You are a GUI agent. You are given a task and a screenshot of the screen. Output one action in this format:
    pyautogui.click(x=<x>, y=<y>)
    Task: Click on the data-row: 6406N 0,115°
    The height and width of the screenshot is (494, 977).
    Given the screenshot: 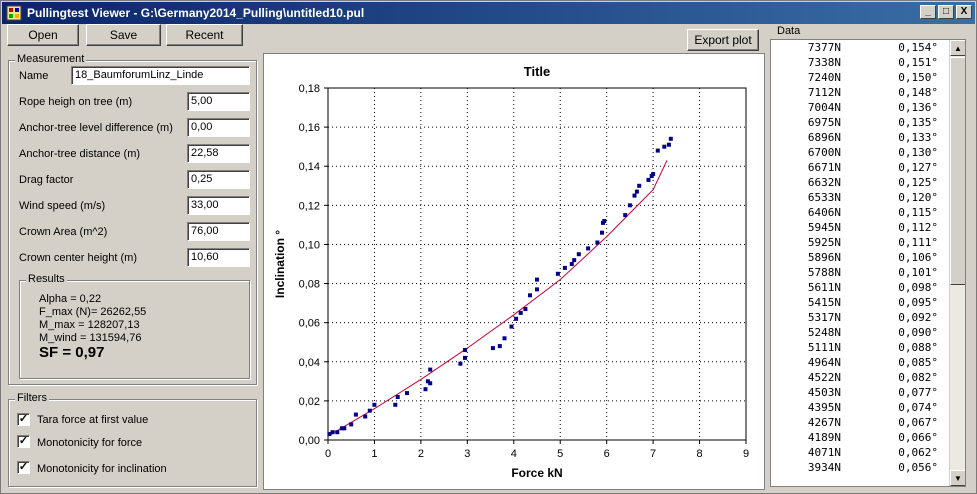 What is the action you would take?
    pyautogui.click(x=868, y=212)
    